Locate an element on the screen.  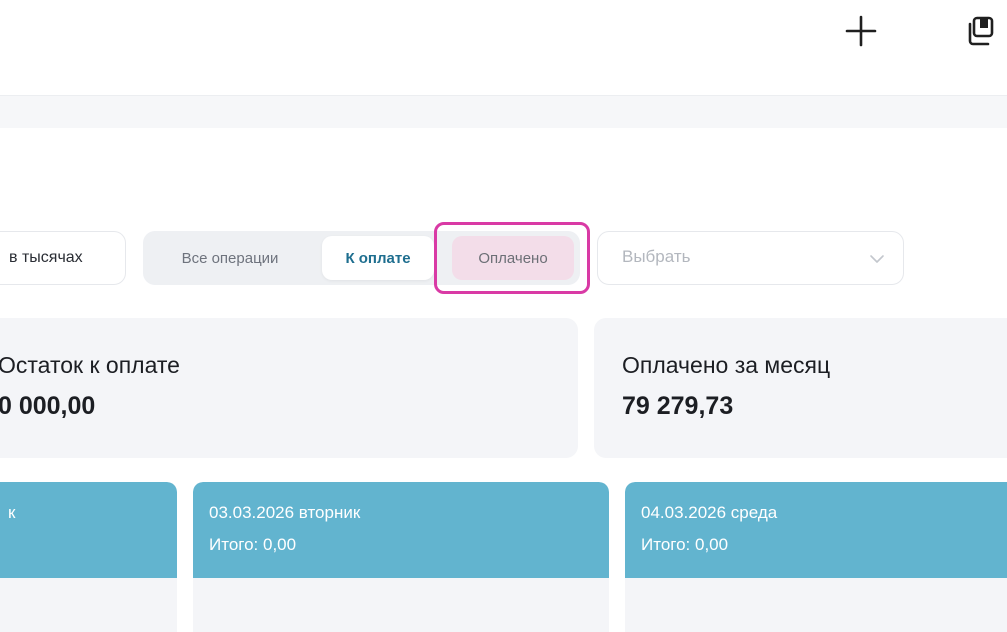
tab-to-pay: К оплате is located at coordinates (378, 258).